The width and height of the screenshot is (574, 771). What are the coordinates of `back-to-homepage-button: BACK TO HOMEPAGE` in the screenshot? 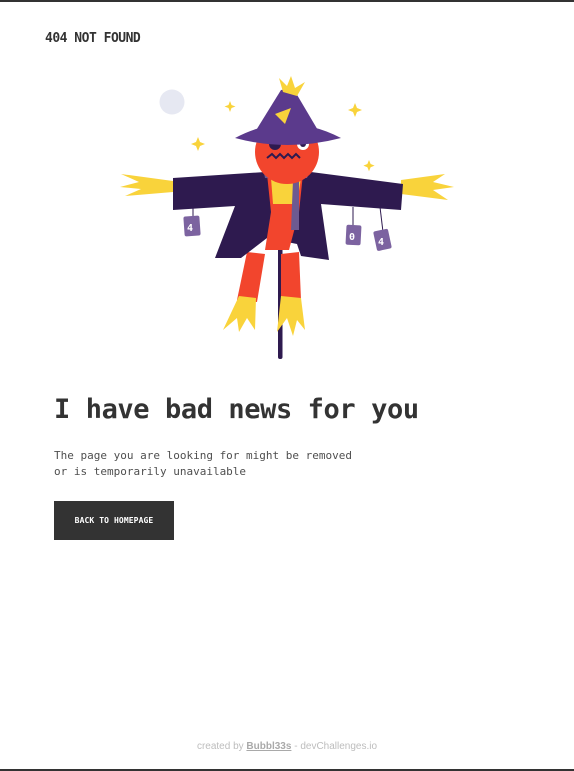 It's located at (114, 520).